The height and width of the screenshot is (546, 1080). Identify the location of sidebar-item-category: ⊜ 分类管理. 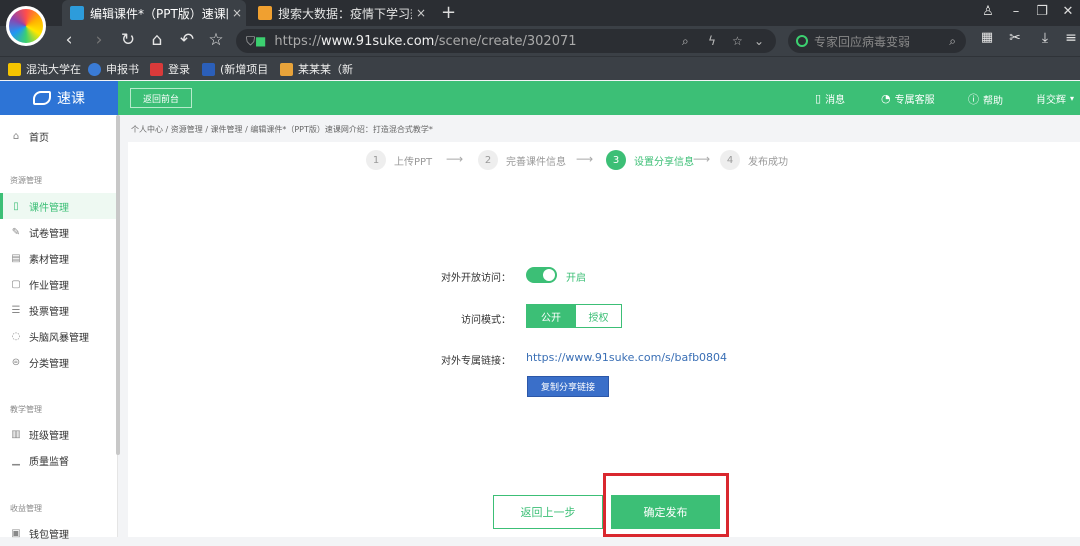
(59, 362).